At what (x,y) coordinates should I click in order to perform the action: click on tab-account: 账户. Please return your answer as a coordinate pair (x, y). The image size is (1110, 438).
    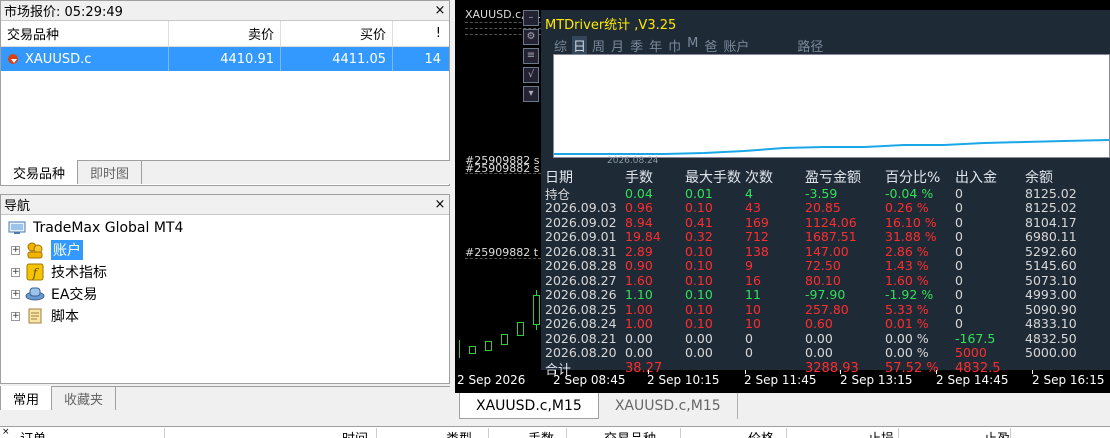
    Looking at the image, I should click on (736, 45).